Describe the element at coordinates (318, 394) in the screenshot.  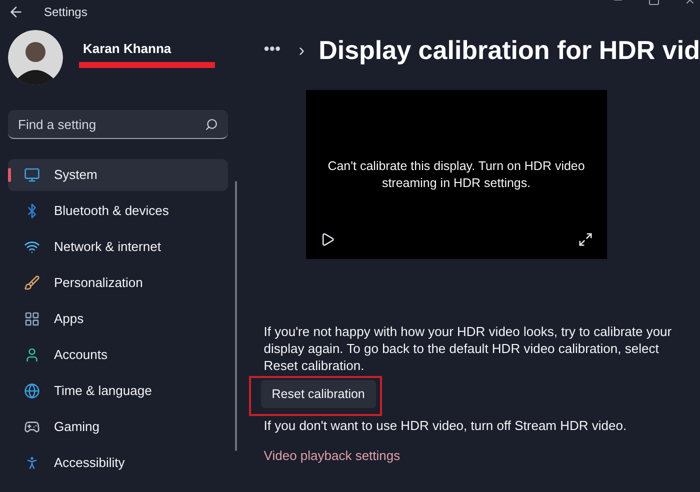
I see `reset-calibration-button: Reset calibration` at that location.